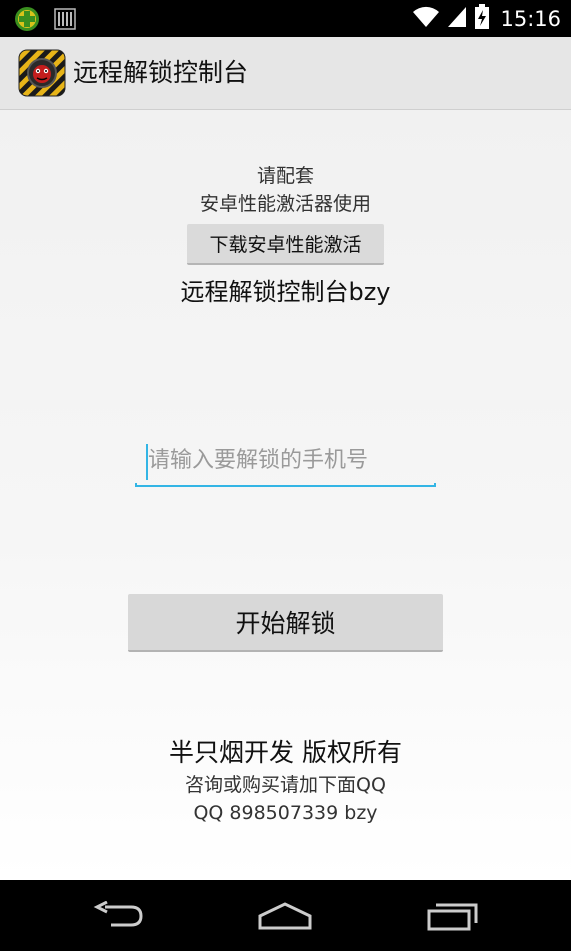 This screenshot has width=571, height=951. I want to click on system-status-area: 15:16, so click(486, 19).